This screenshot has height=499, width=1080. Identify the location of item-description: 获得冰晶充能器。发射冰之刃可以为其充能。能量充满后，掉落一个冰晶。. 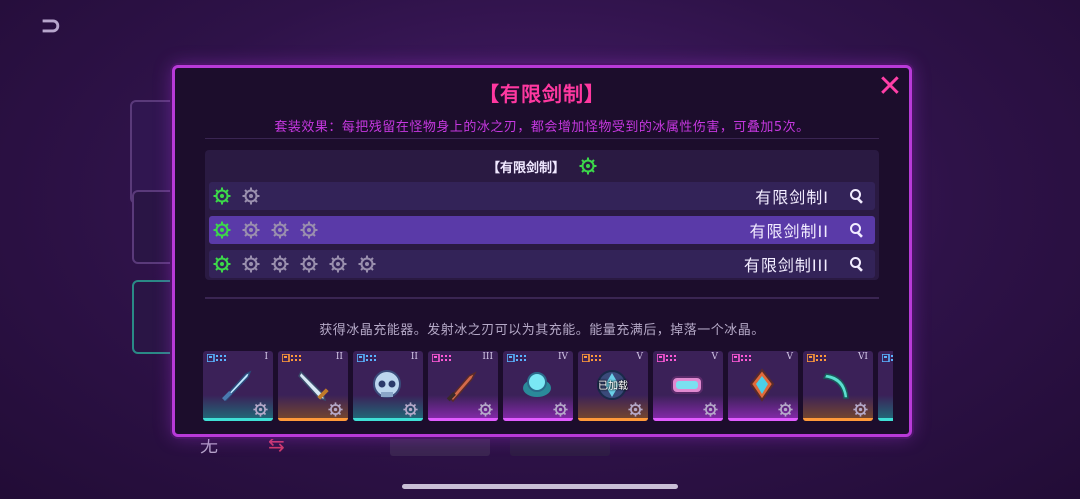
(542, 330).